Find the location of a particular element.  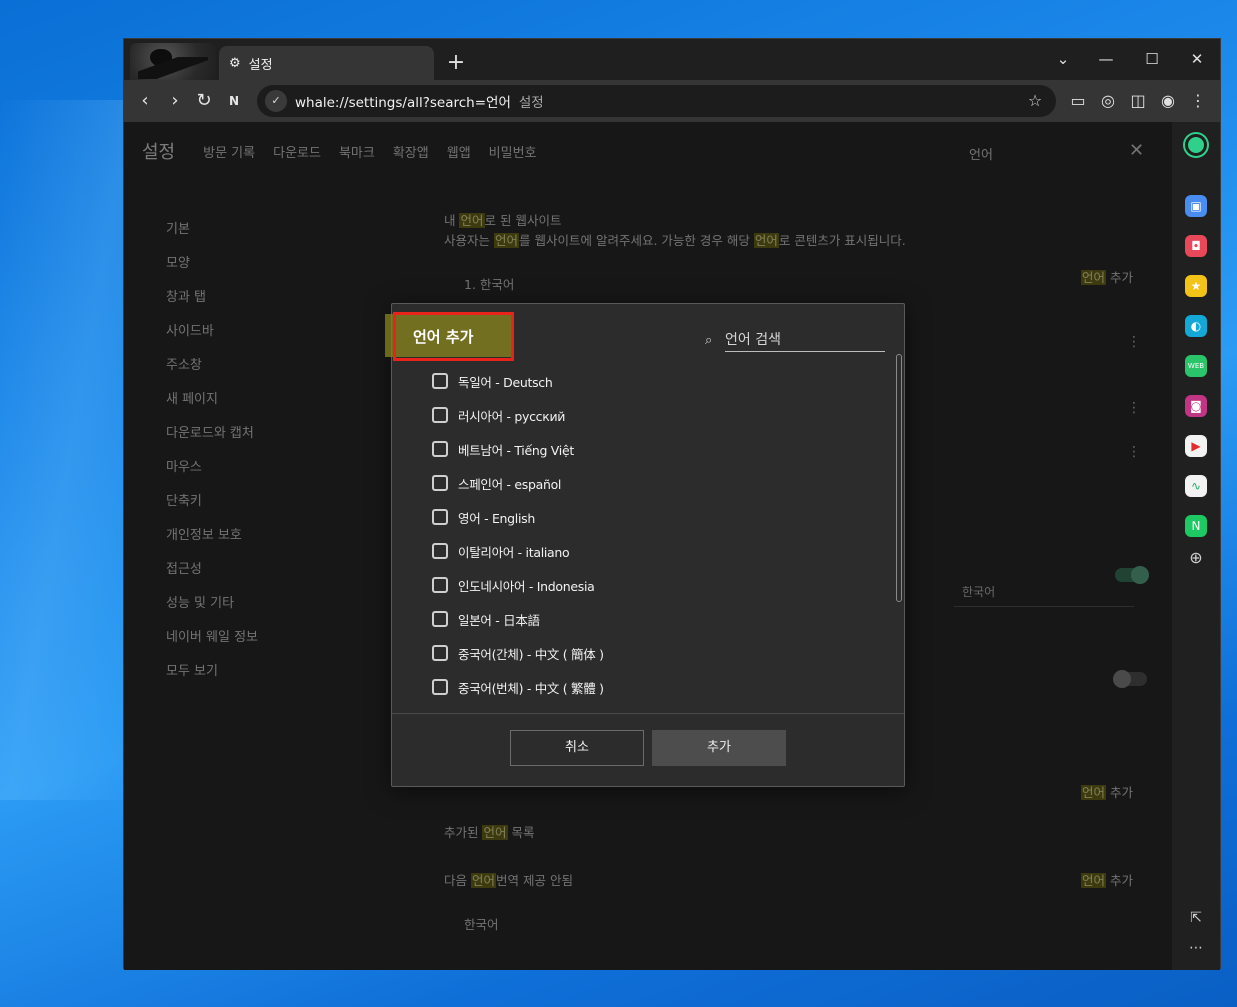

language-label: 독일어 - Deutsch is located at coordinates (505, 382).